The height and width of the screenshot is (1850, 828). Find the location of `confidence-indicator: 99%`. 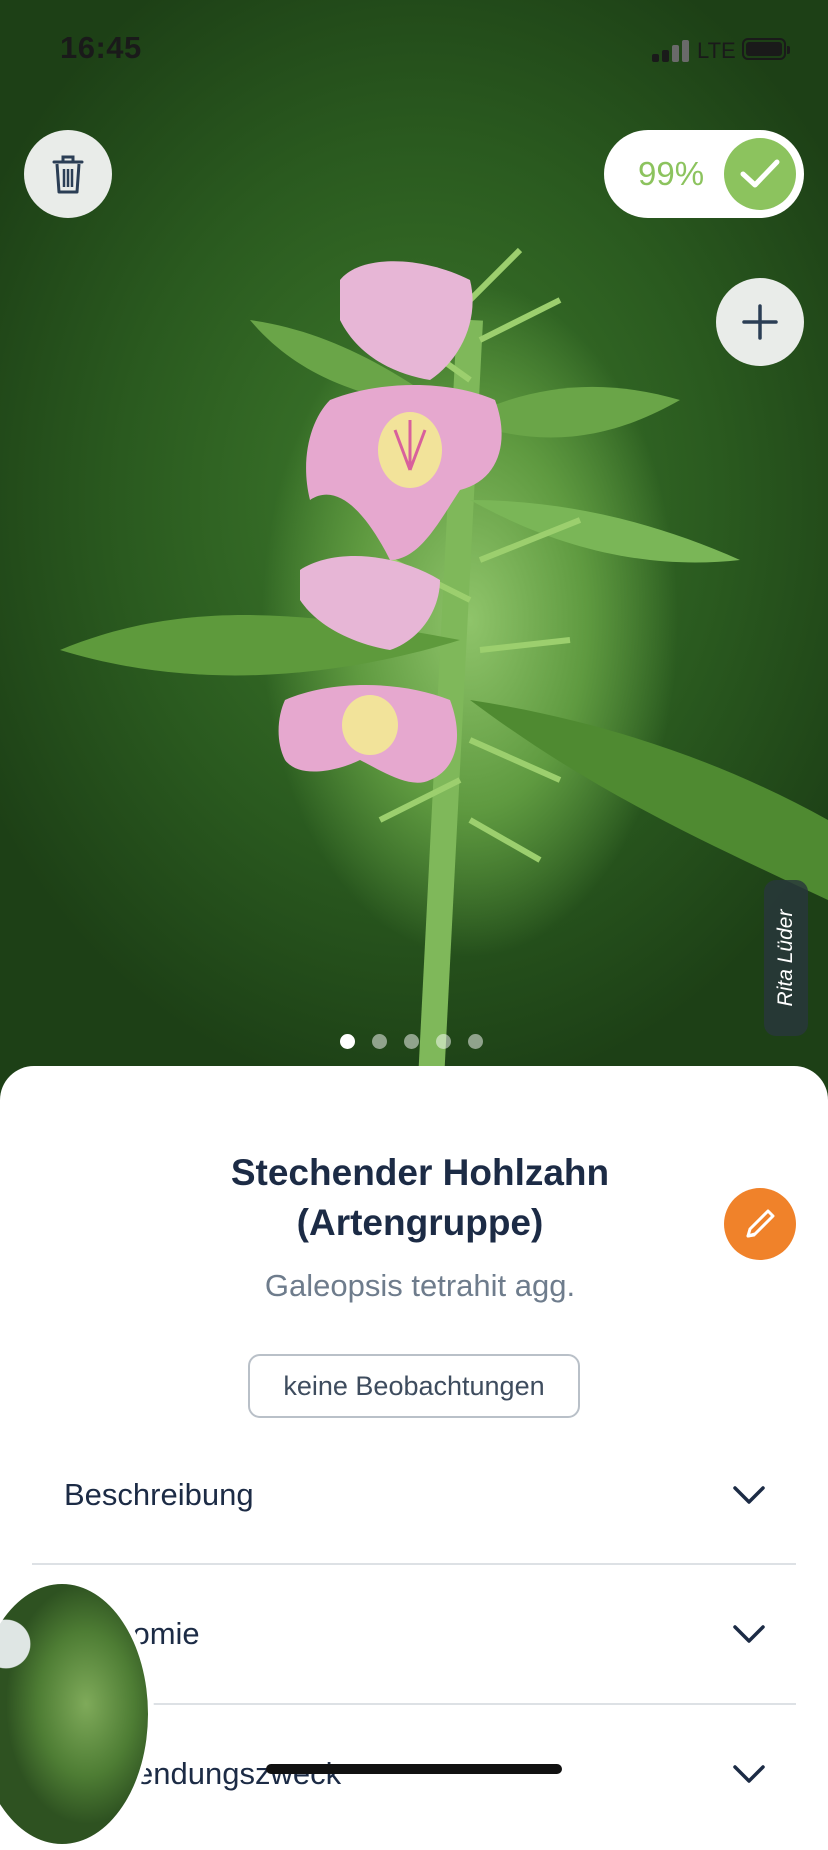

confidence-indicator: 99% is located at coordinates (704, 174).